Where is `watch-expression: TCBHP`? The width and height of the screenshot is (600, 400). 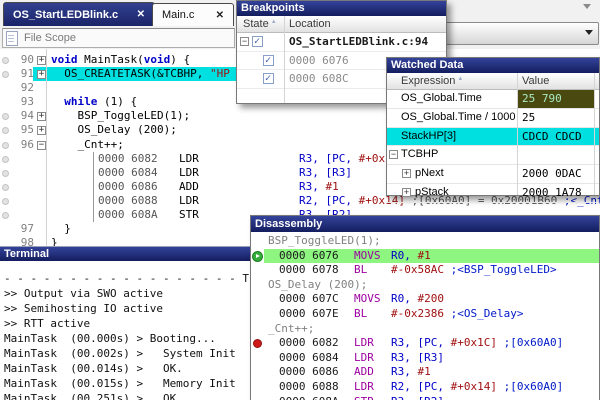 watch-expression: TCBHP is located at coordinates (420, 154).